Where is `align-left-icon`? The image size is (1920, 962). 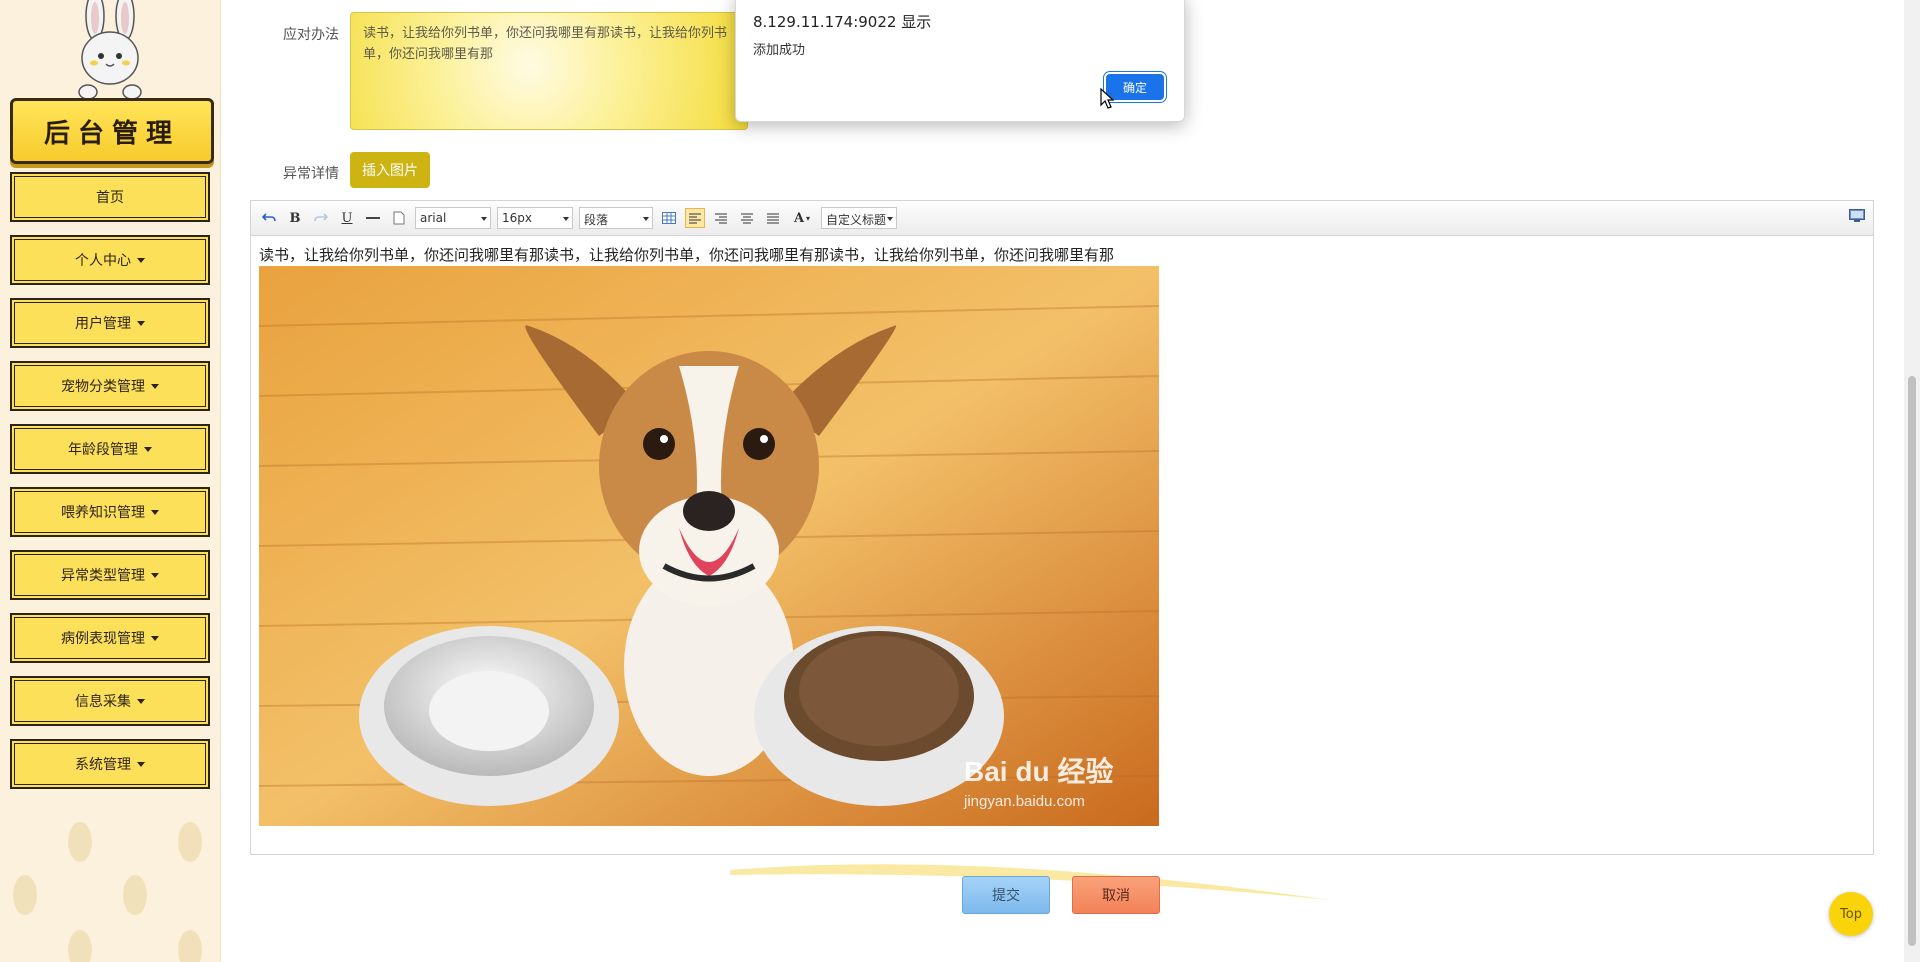
align-left-icon is located at coordinates (695, 218).